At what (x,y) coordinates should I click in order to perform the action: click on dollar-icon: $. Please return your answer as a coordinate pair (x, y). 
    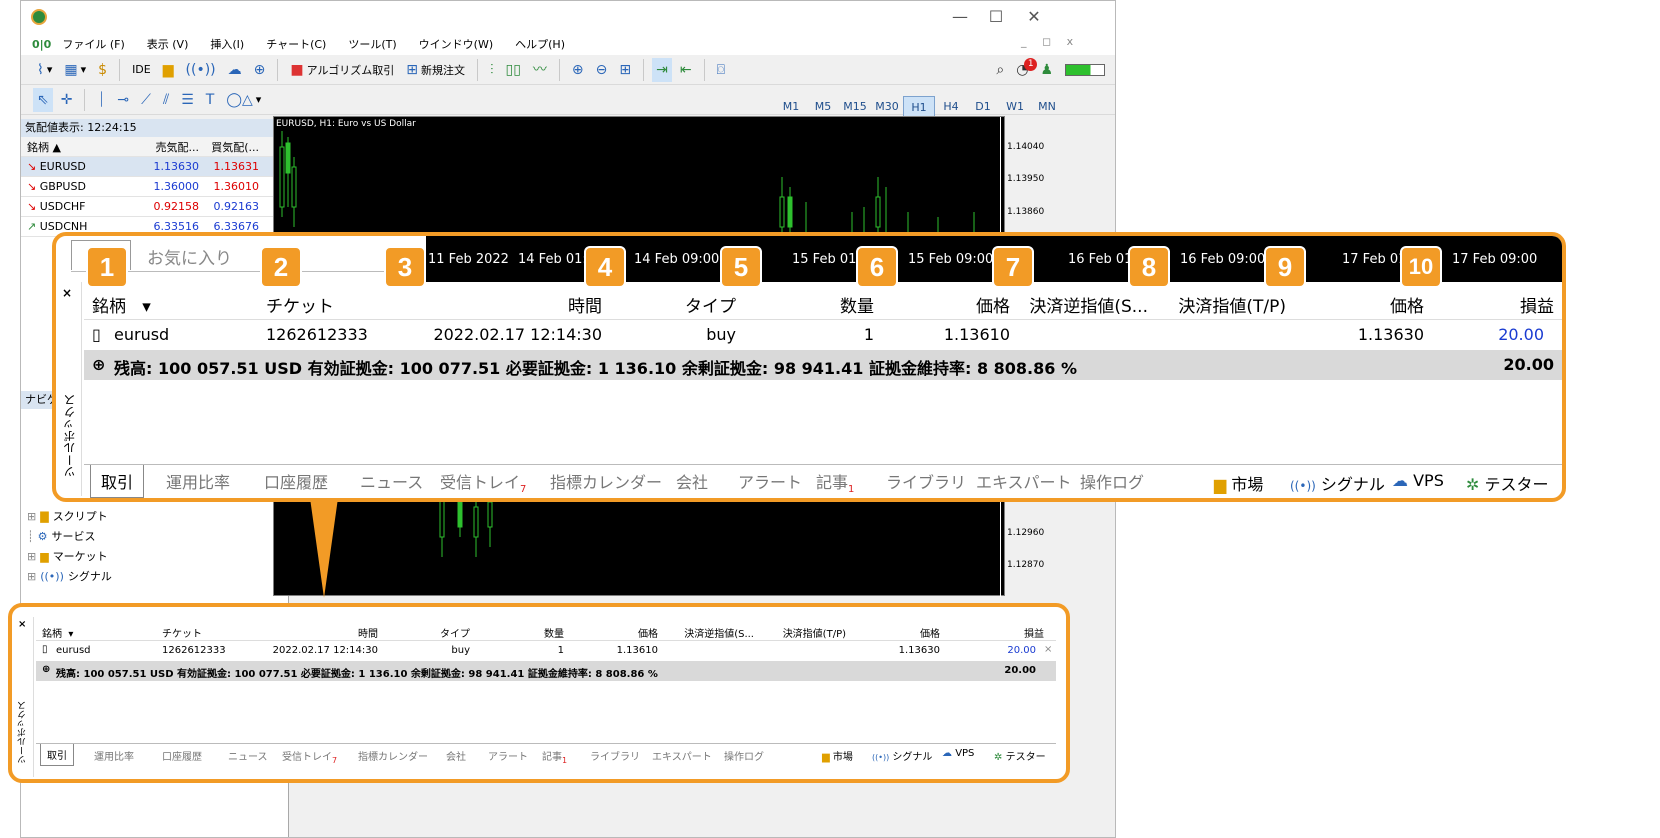
    Looking at the image, I should click on (102, 70).